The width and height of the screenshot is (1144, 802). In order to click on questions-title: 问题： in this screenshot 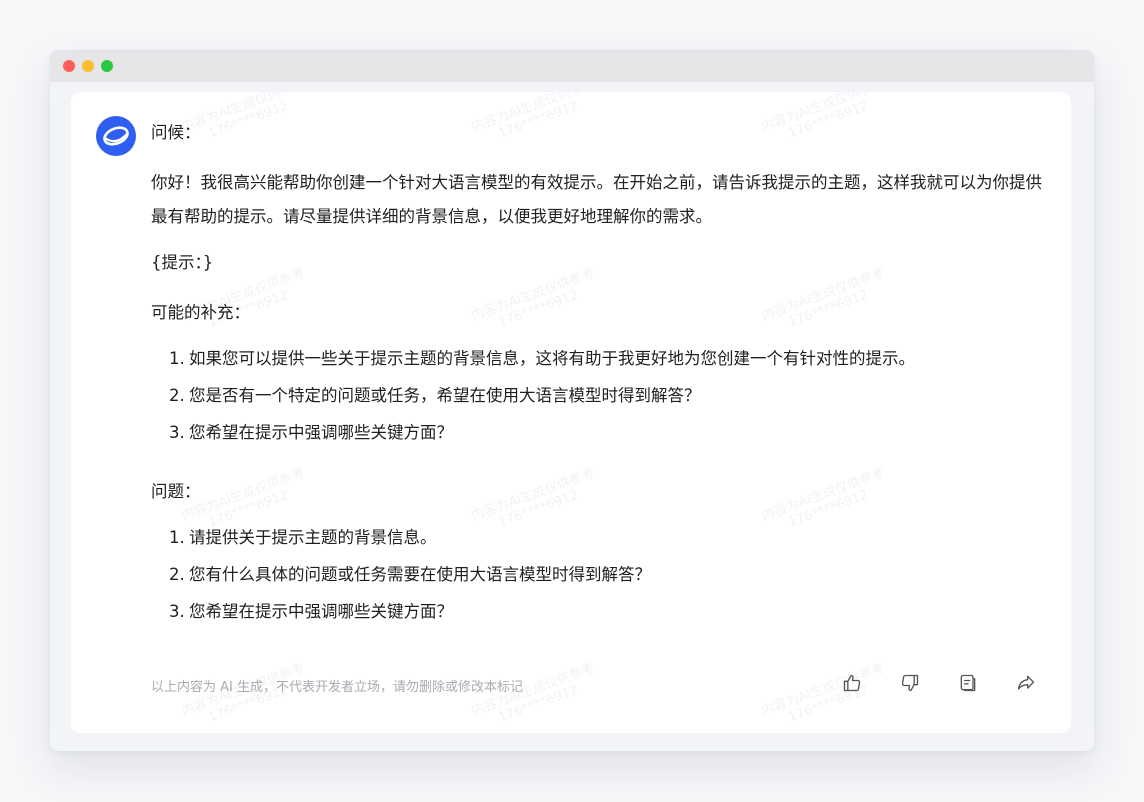, I will do `click(176, 491)`.